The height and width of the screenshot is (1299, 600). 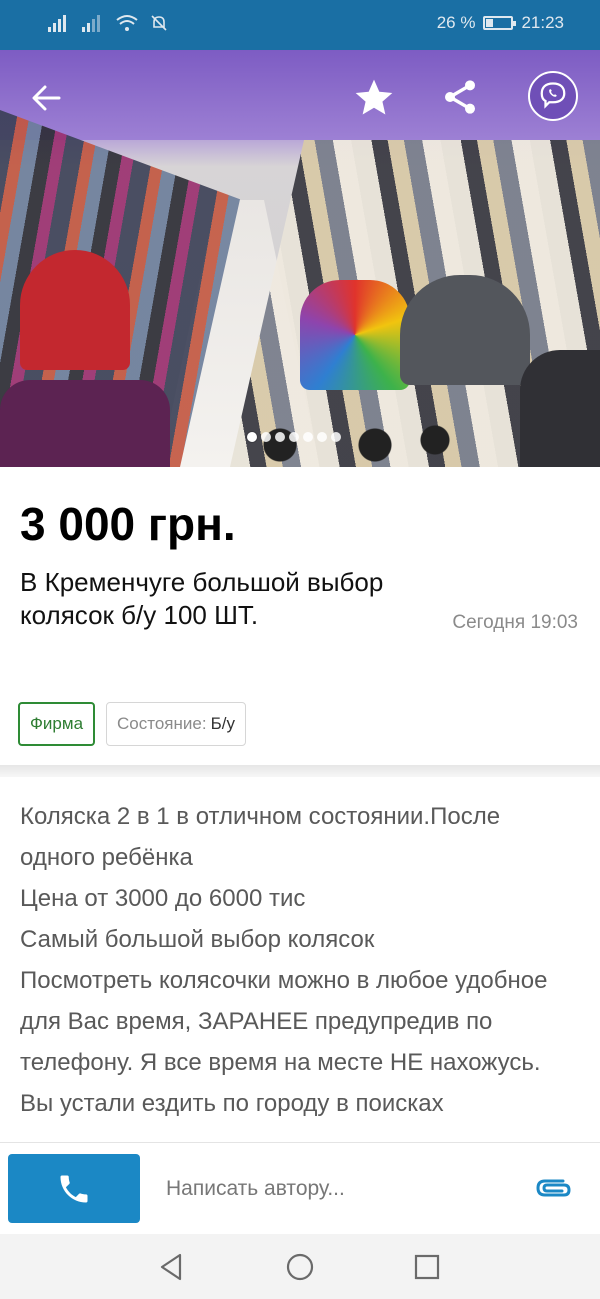 What do you see at coordinates (128, 524) in the screenshot?
I see `price: 3 000 грн.` at bounding box center [128, 524].